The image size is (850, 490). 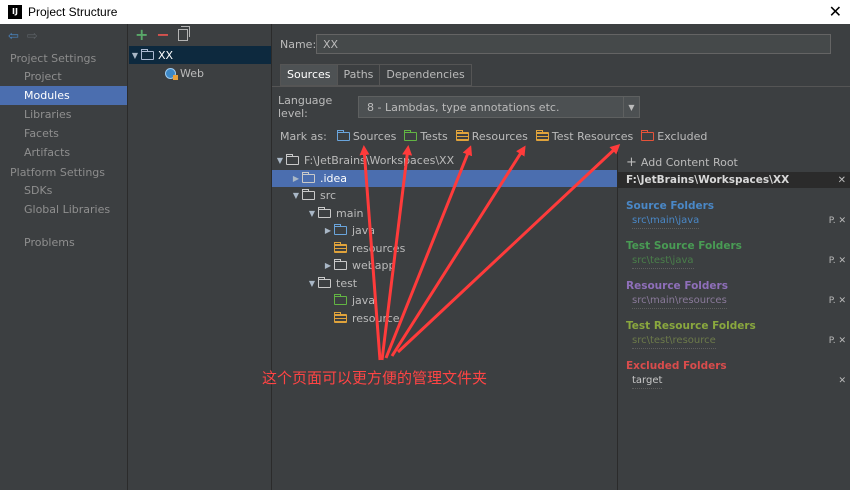 What do you see at coordinates (463, 107) in the screenshot?
I see `language-level-value: 8 - Lambdas, type annotations etc.` at bounding box center [463, 107].